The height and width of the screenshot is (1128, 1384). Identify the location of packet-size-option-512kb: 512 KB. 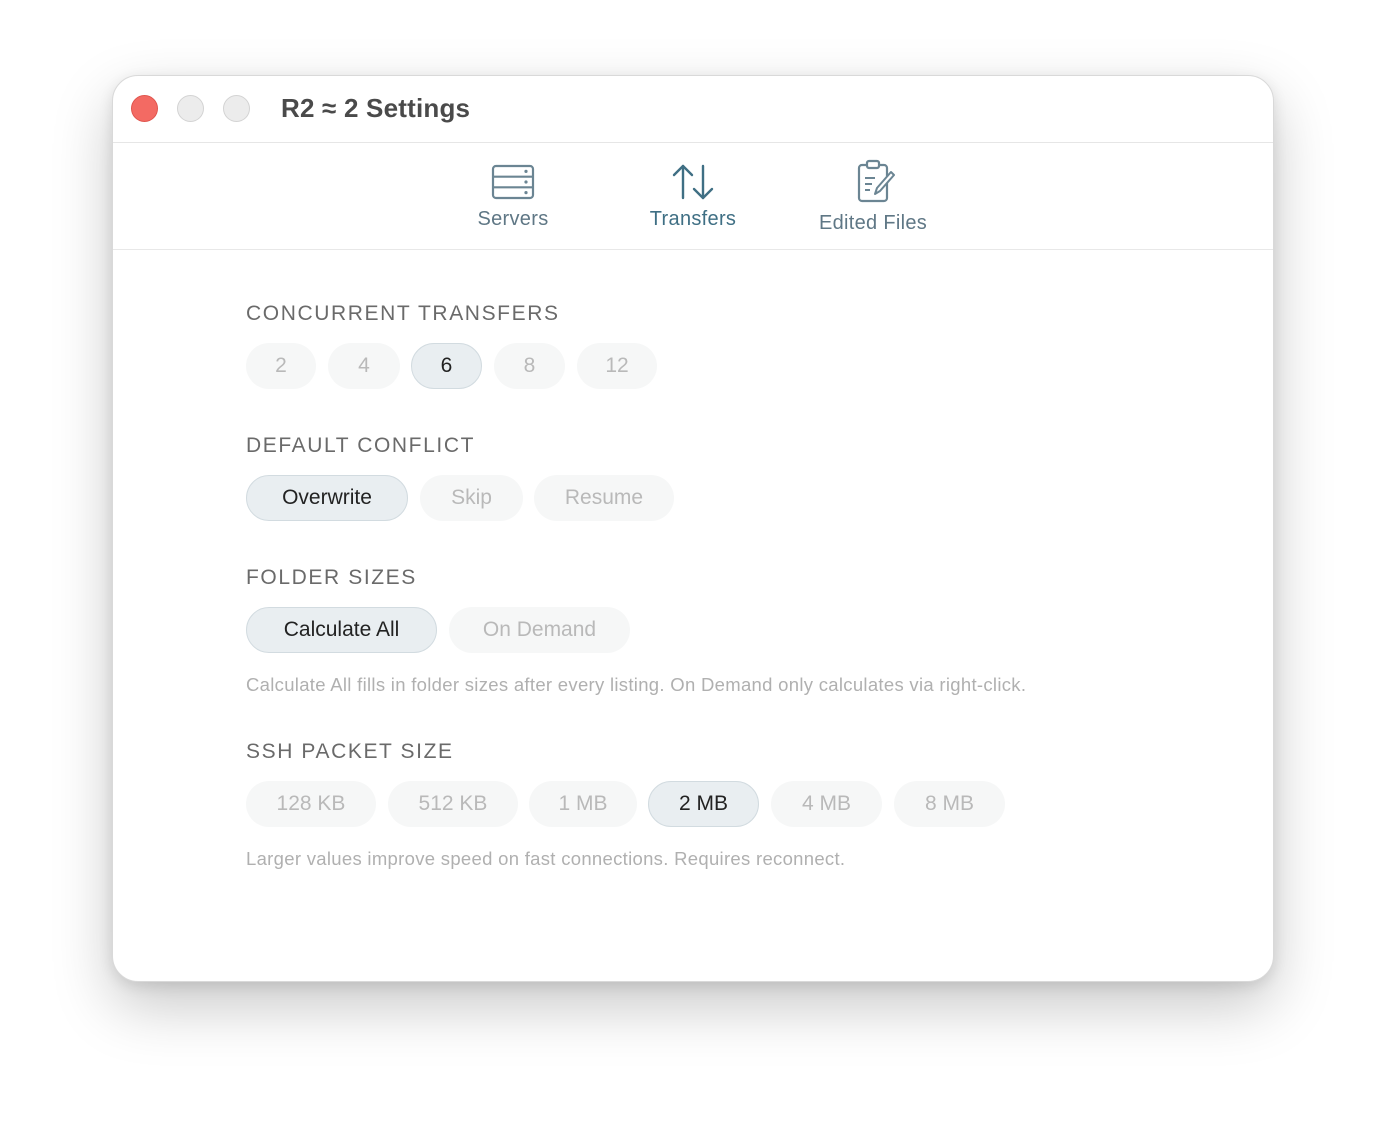
(453, 804).